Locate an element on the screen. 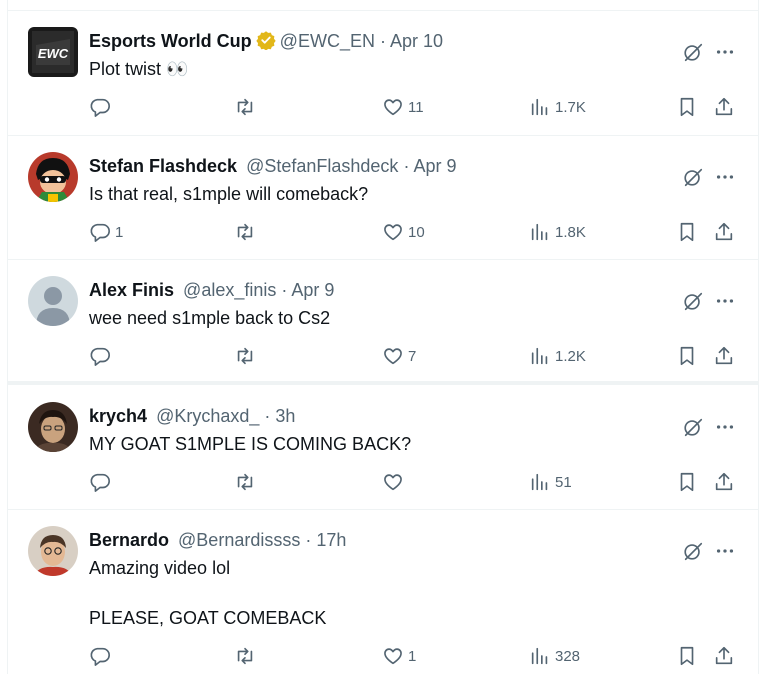  like-button is located at coordinates (395, 482).